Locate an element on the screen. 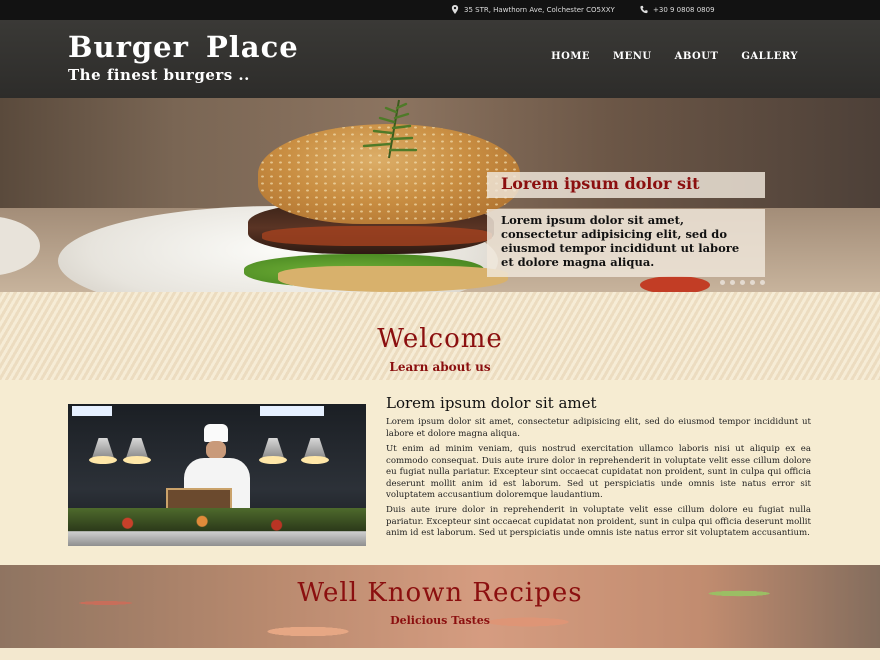  hero-caption-title-box: Lorem ipsum dolor sit is located at coordinates (626, 185).